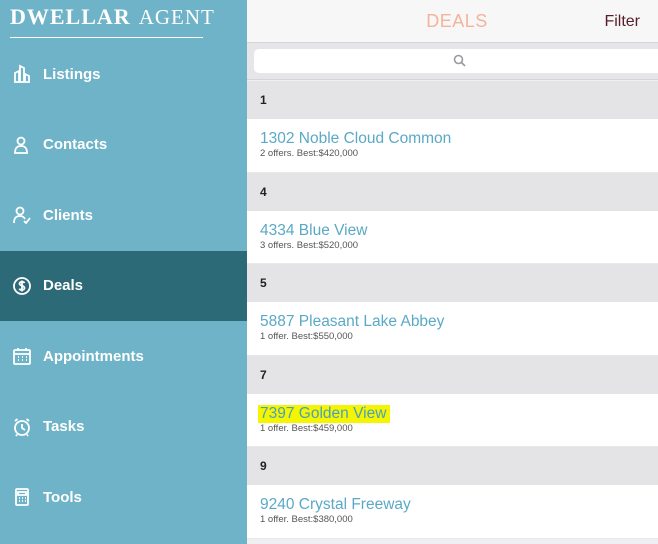 The height and width of the screenshot is (544, 658). I want to click on person-check-icon, so click(22, 215).